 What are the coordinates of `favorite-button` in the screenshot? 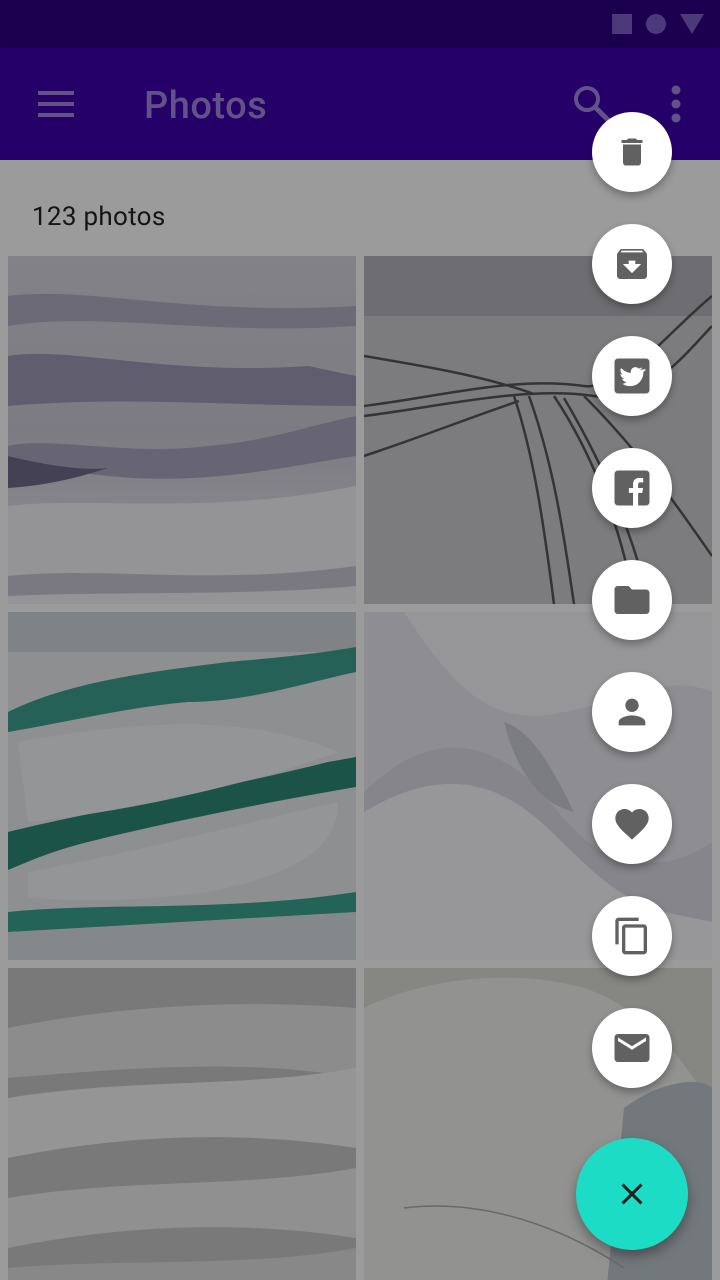 It's located at (632, 824).